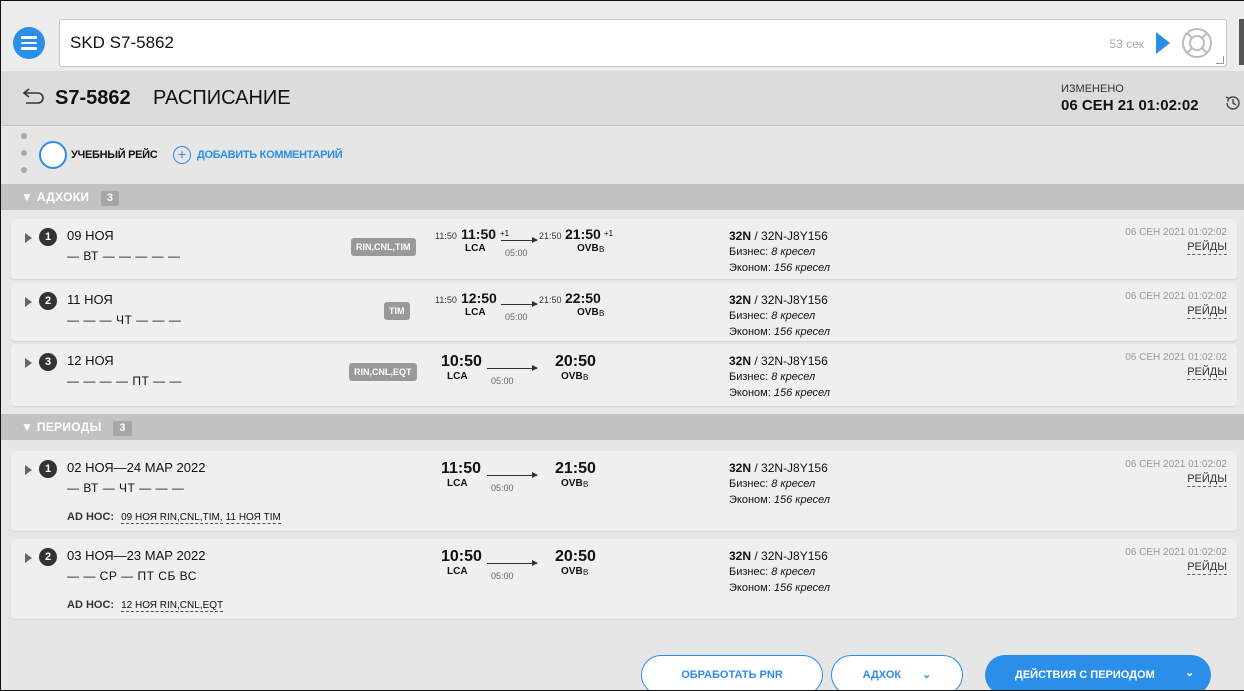 Image resolution: width=1244 pixels, height=691 pixels. I want to click on row-number: 2, so click(48, 557).